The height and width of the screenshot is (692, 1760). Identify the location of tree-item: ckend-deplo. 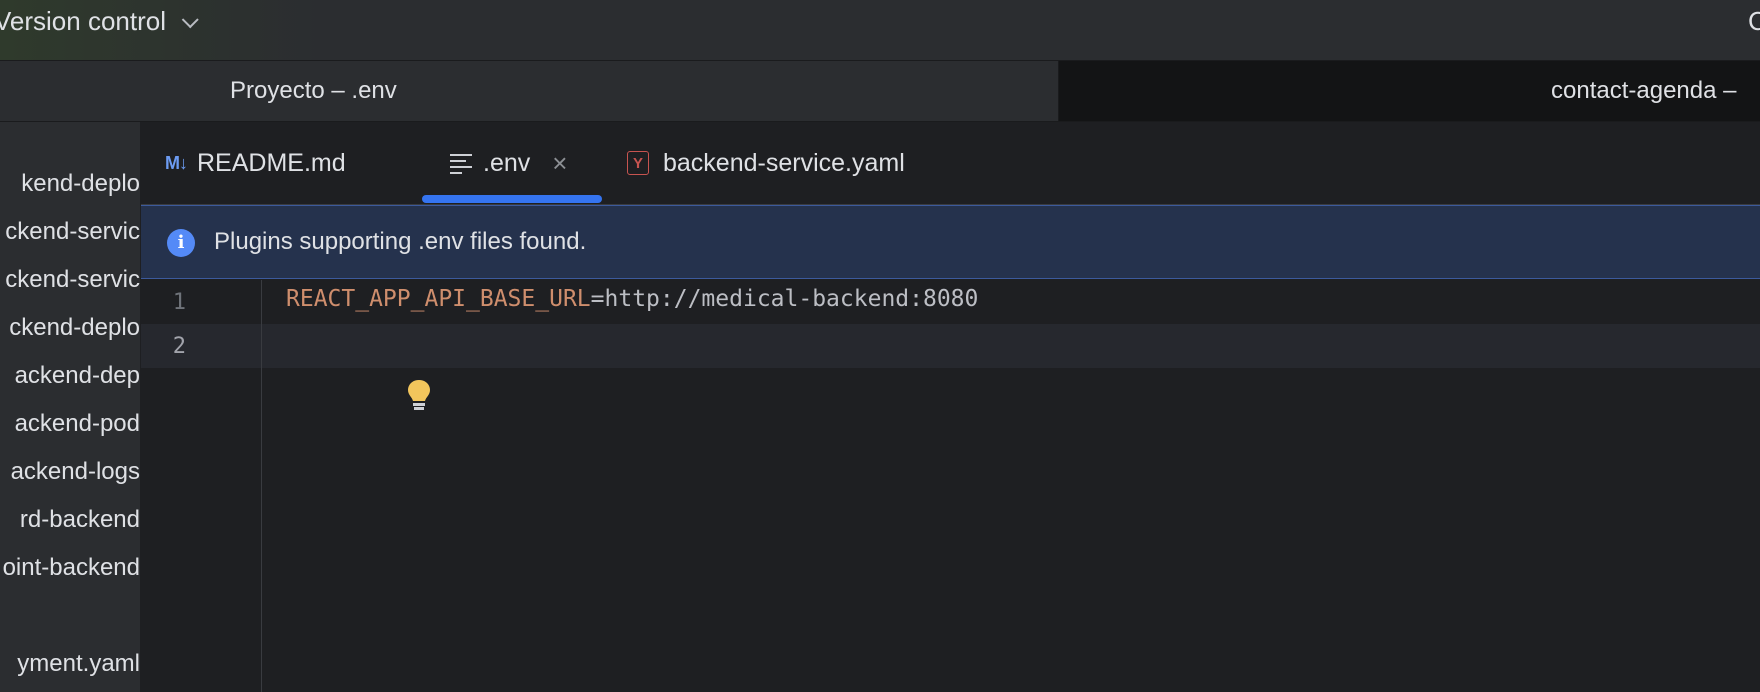
(74, 328).